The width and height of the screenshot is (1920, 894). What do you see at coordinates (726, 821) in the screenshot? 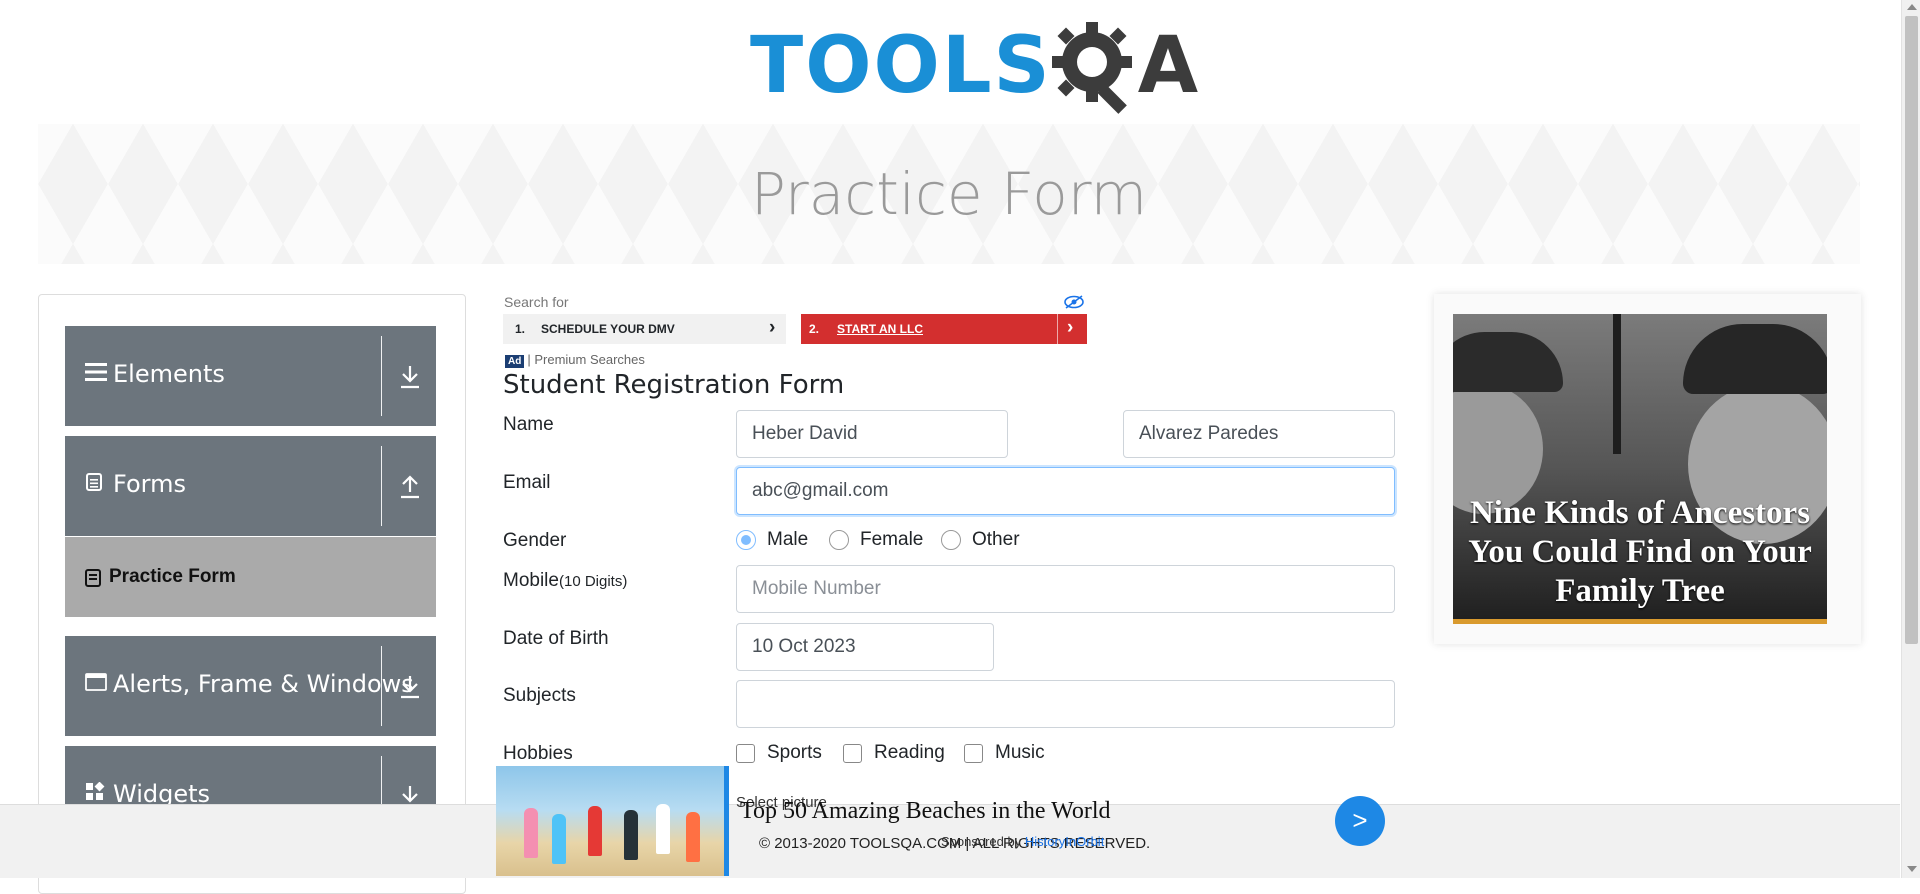
I see `ad-accent-line` at bounding box center [726, 821].